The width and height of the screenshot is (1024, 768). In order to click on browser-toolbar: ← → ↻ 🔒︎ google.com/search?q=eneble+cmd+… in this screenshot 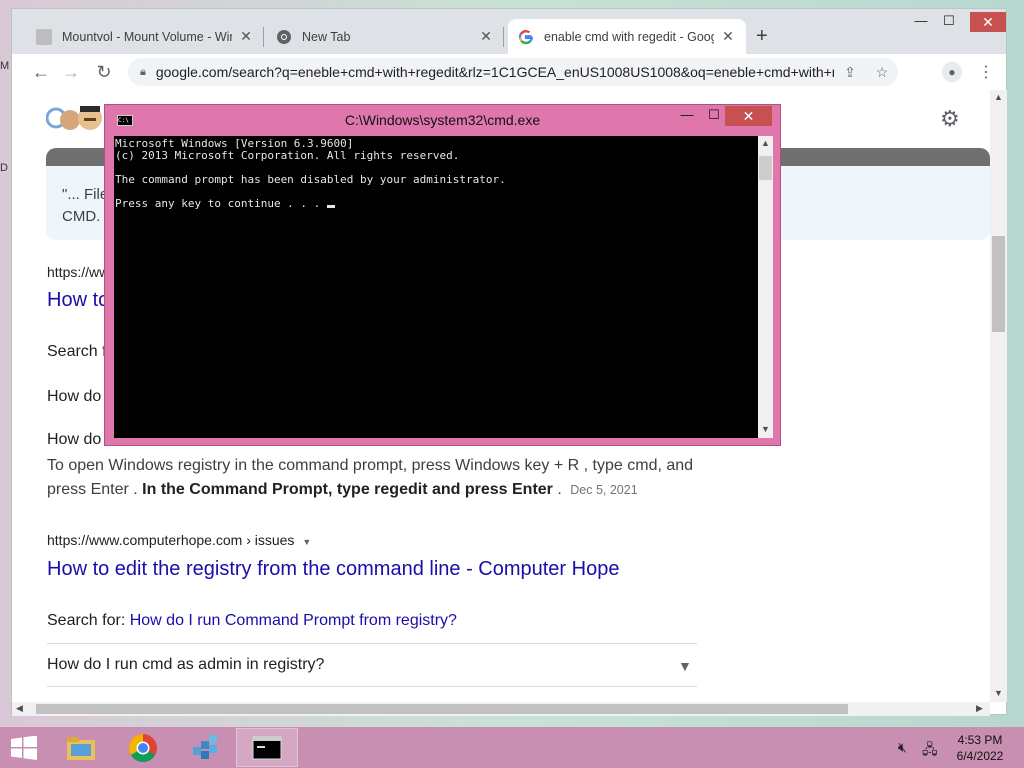, I will do `click(509, 72)`.